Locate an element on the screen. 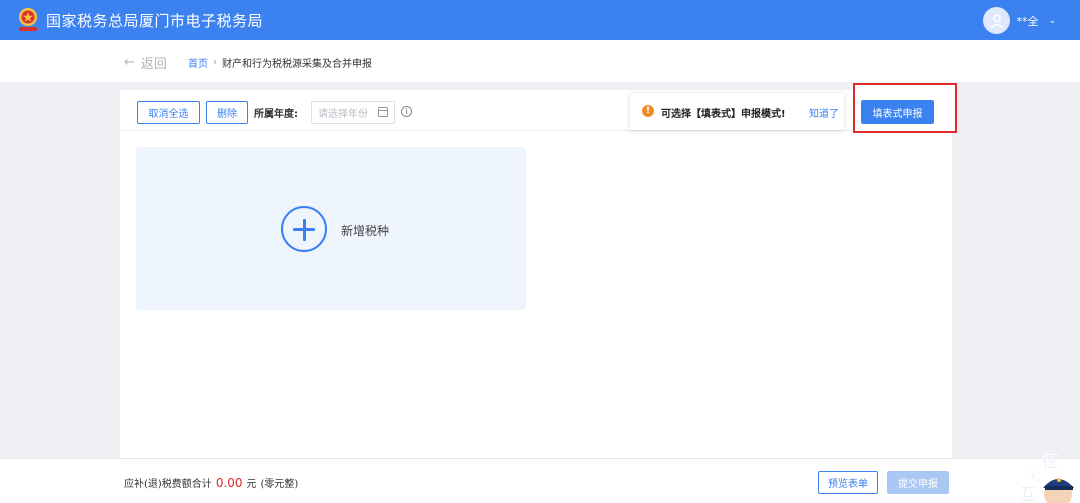 The width and height of the screenshot is (1080, 503). plus-circle-icon is located at coordinates (304, 229).